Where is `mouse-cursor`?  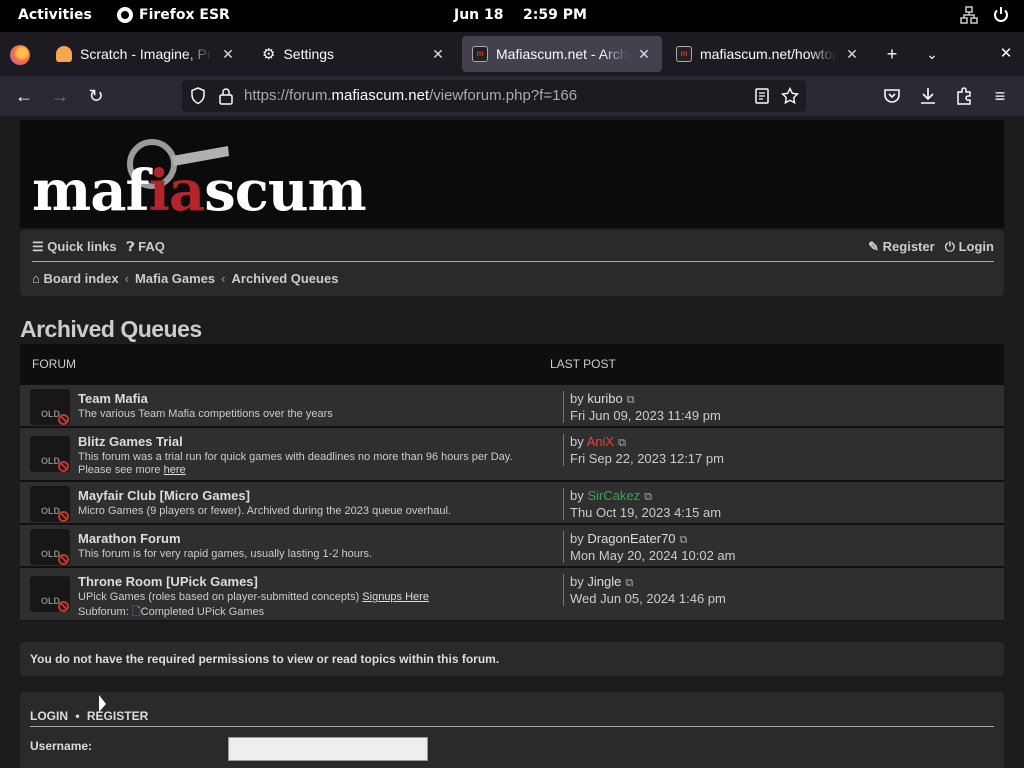 mouse-cursor is located at coordinates (102, 704).